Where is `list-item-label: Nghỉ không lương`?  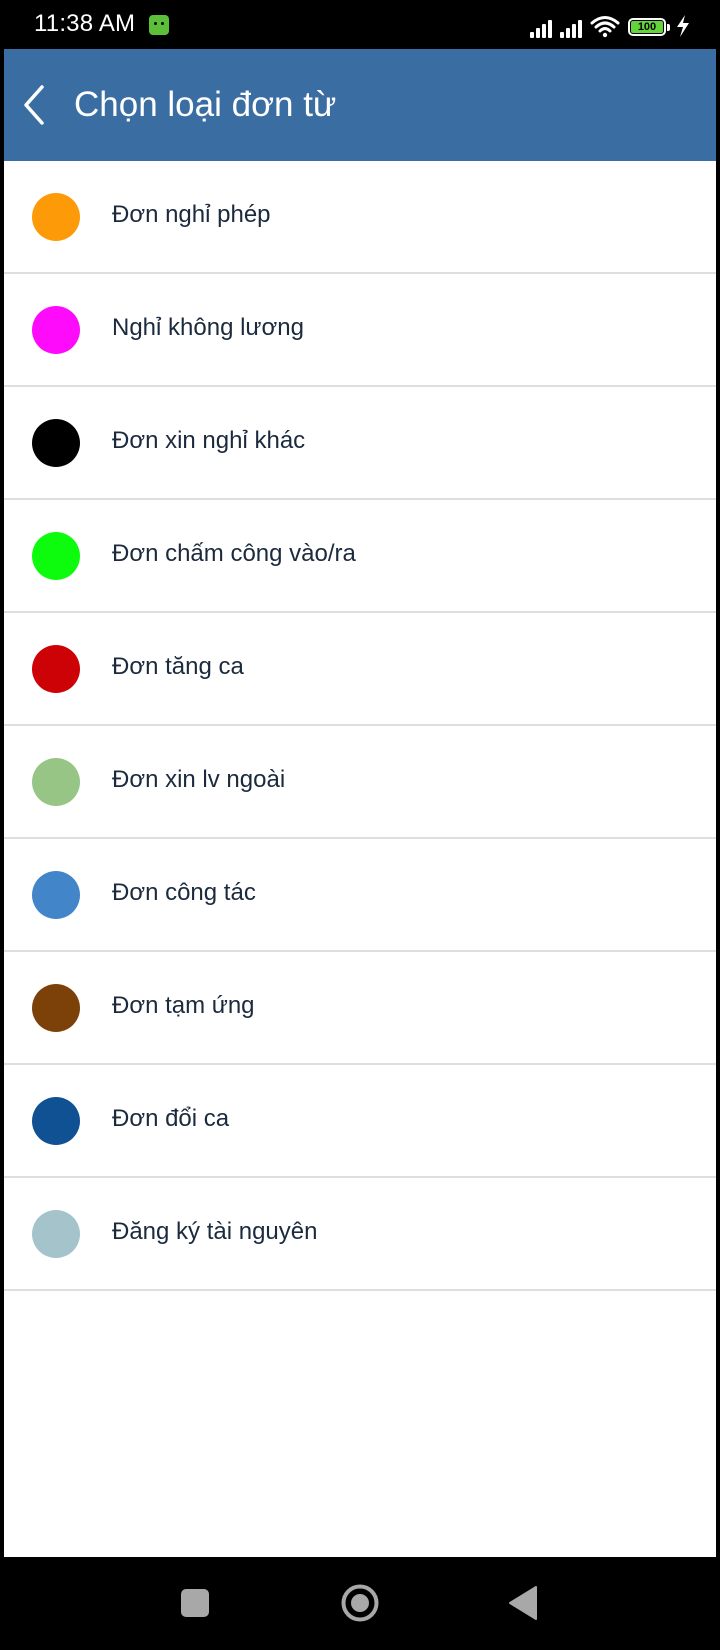
list-item-label: Nghỉ không lương is located at coordinates (208, 327).